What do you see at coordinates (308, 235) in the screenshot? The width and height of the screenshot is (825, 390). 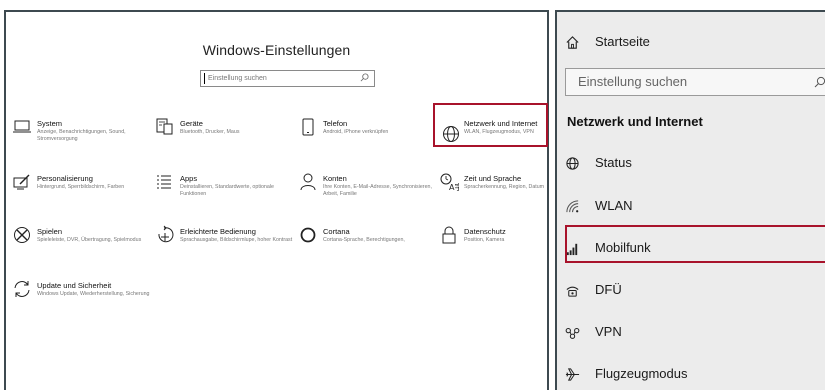 I see `cortana-icon` at bounding box center [308, 235].